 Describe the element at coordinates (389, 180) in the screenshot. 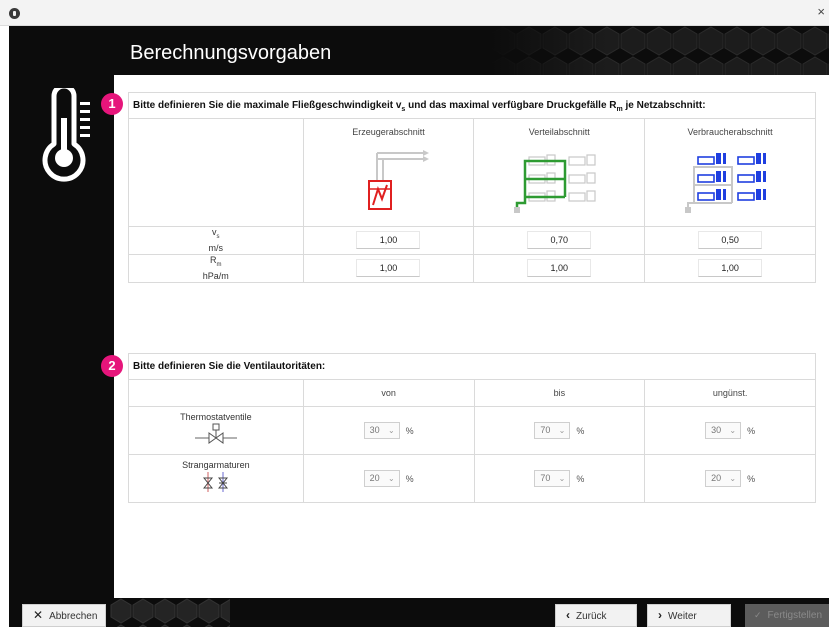

I see `generator-diagram-icon` at that location.